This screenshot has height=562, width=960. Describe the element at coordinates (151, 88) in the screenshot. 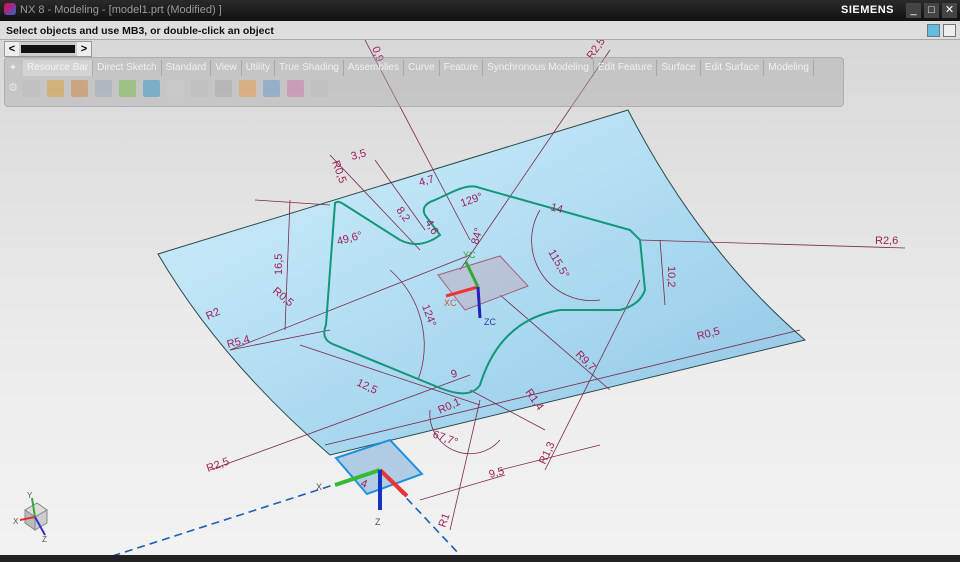

I see `web-icon` at that location.